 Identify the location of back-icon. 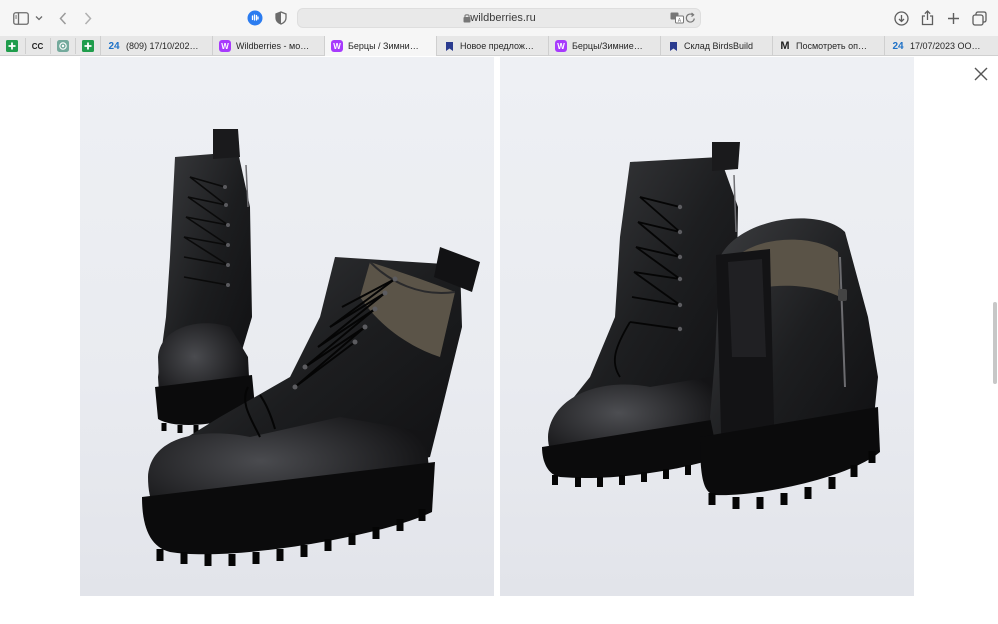
(63, 18).